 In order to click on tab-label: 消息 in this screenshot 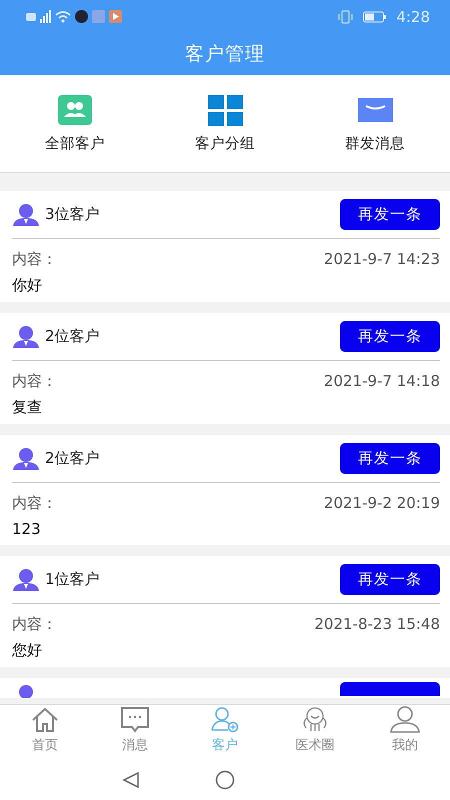, I will do `click(135, 745)`.